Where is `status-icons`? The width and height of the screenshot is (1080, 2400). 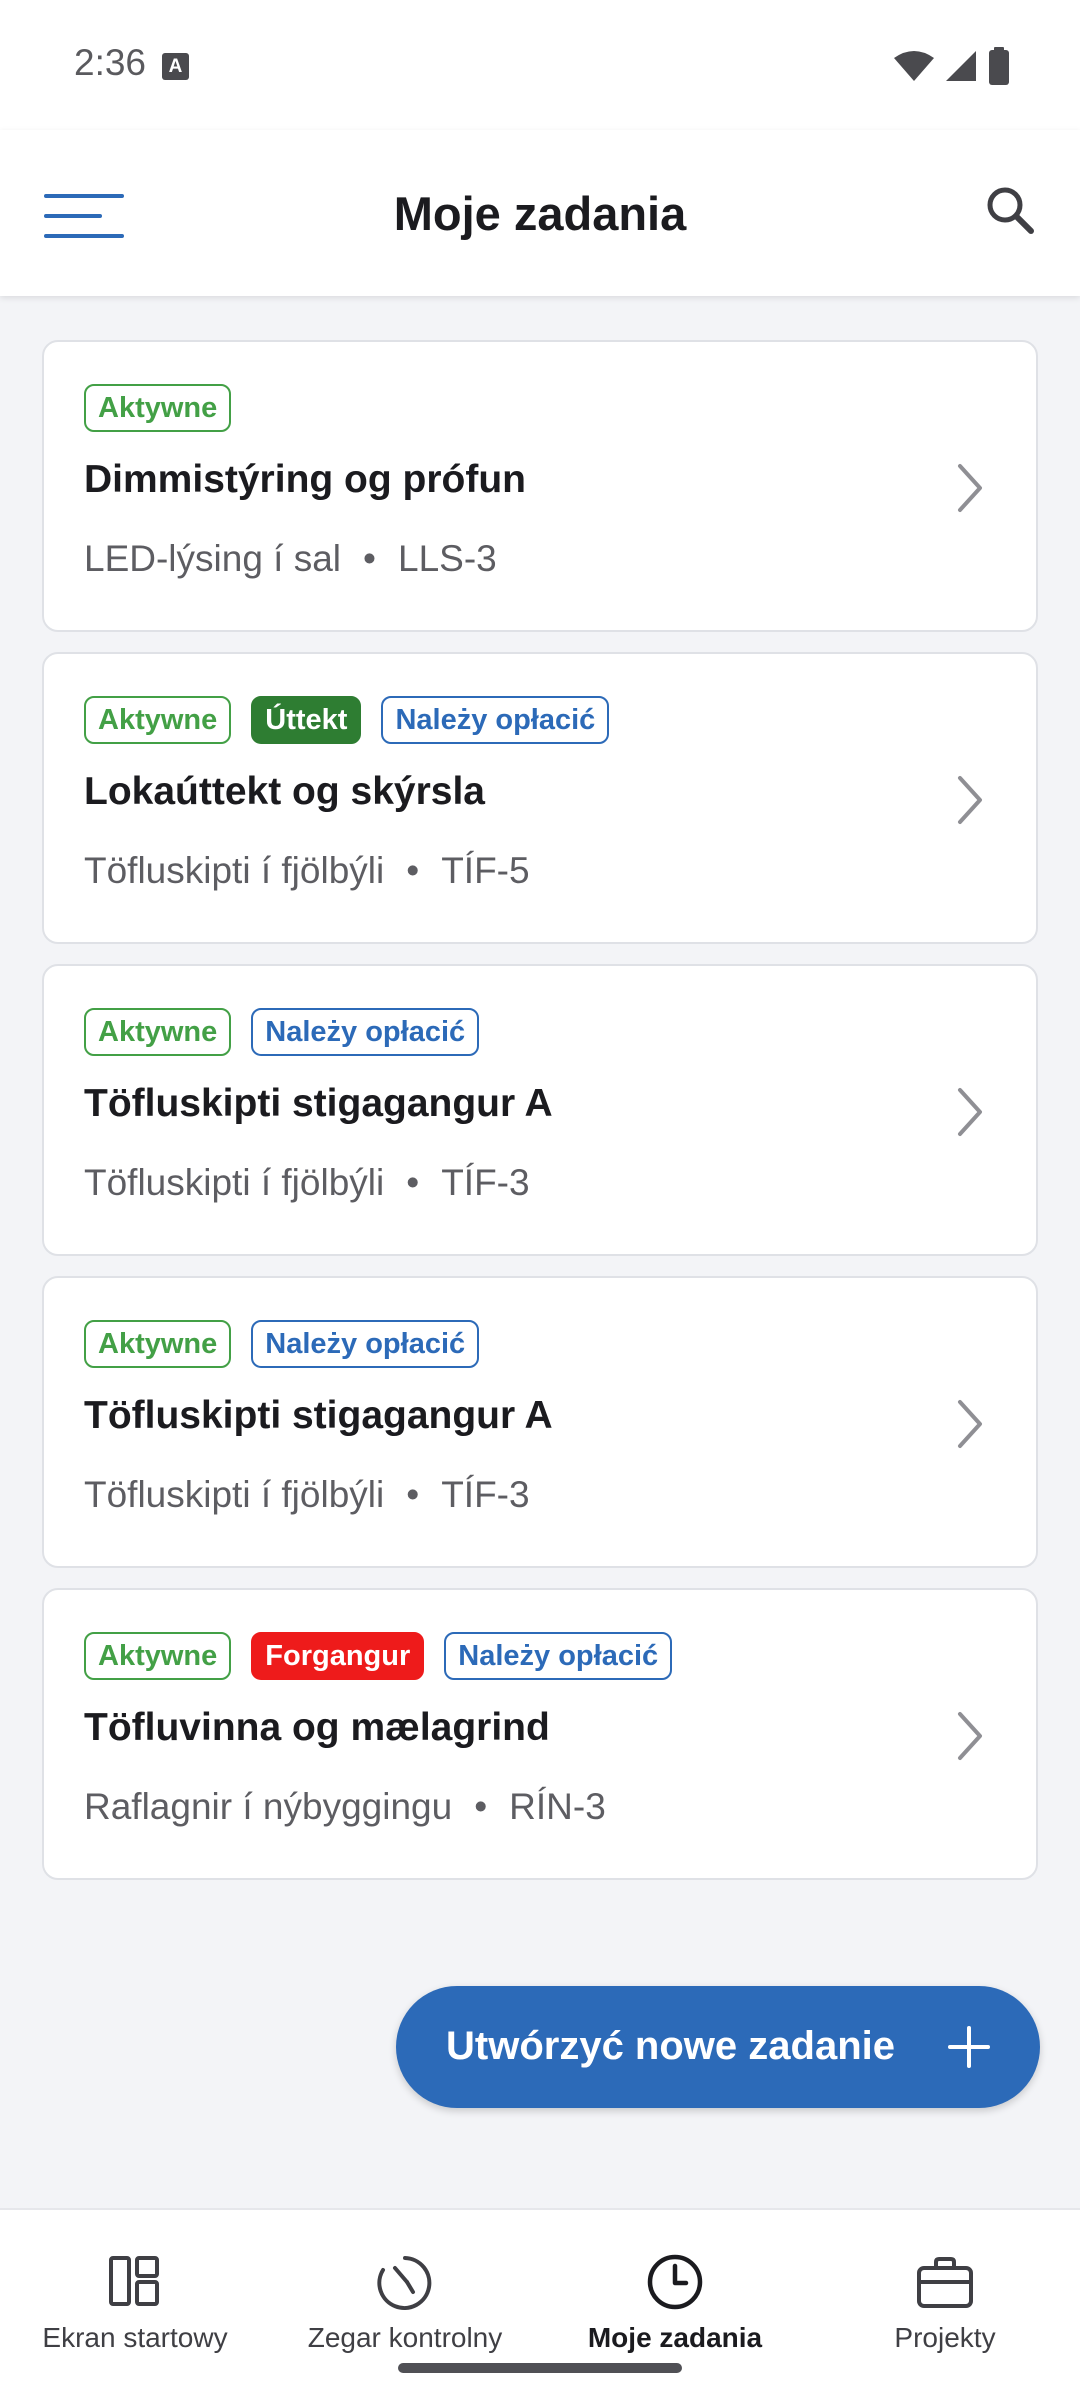 status-icons is located at coordinates (952, 66).